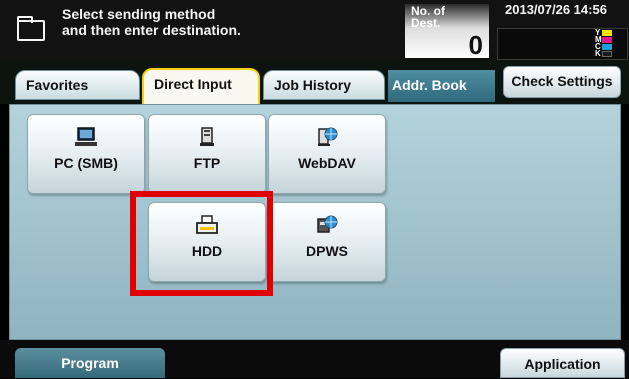 This screenshot has height=379, width=629. What do you see at coordinates (428, 17) in the screenshot?
I see `dest-count-label: No. of Dest.` at bounding box center [428, 17].